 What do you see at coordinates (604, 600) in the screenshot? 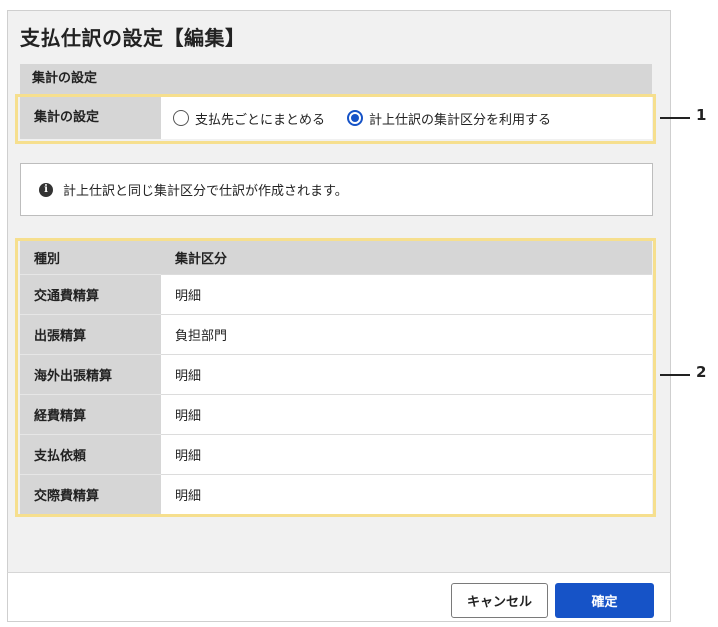
I see `confirm-button: 確定` at bounding box center [604, 600].